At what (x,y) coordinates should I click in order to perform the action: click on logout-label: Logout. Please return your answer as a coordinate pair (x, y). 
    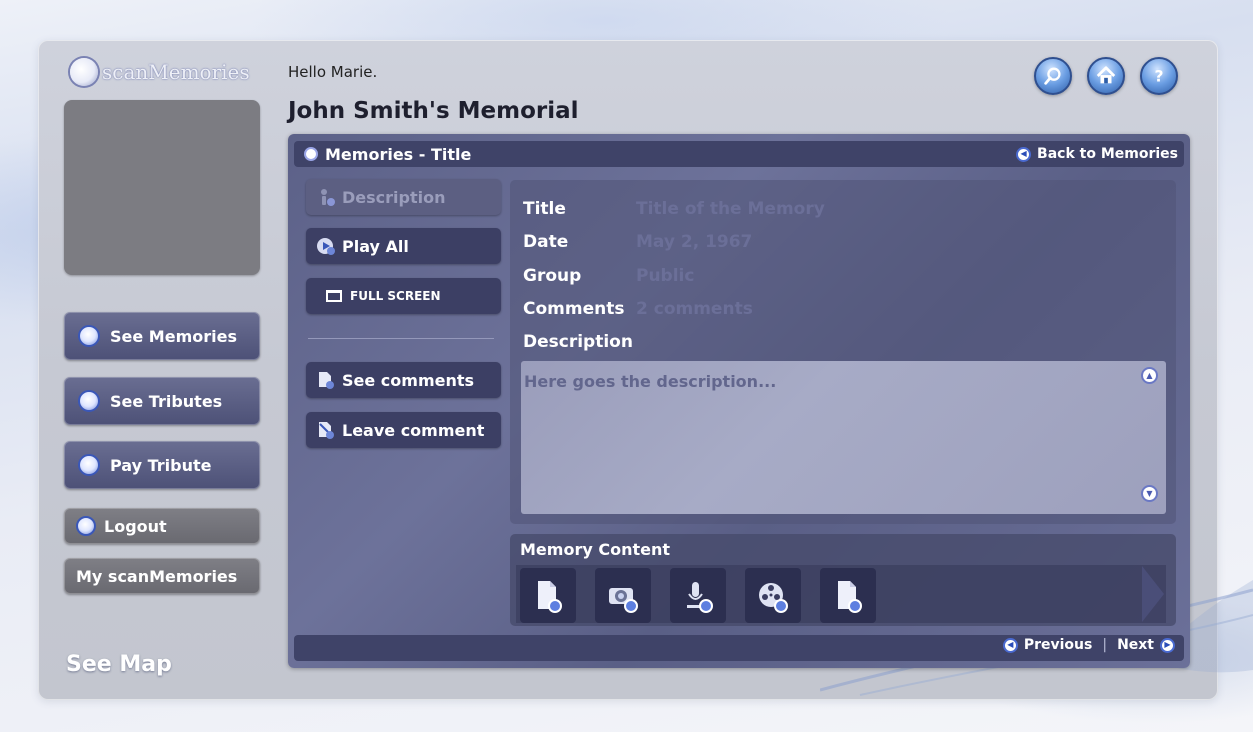
    Looking at the image, I should click on (135, 526).